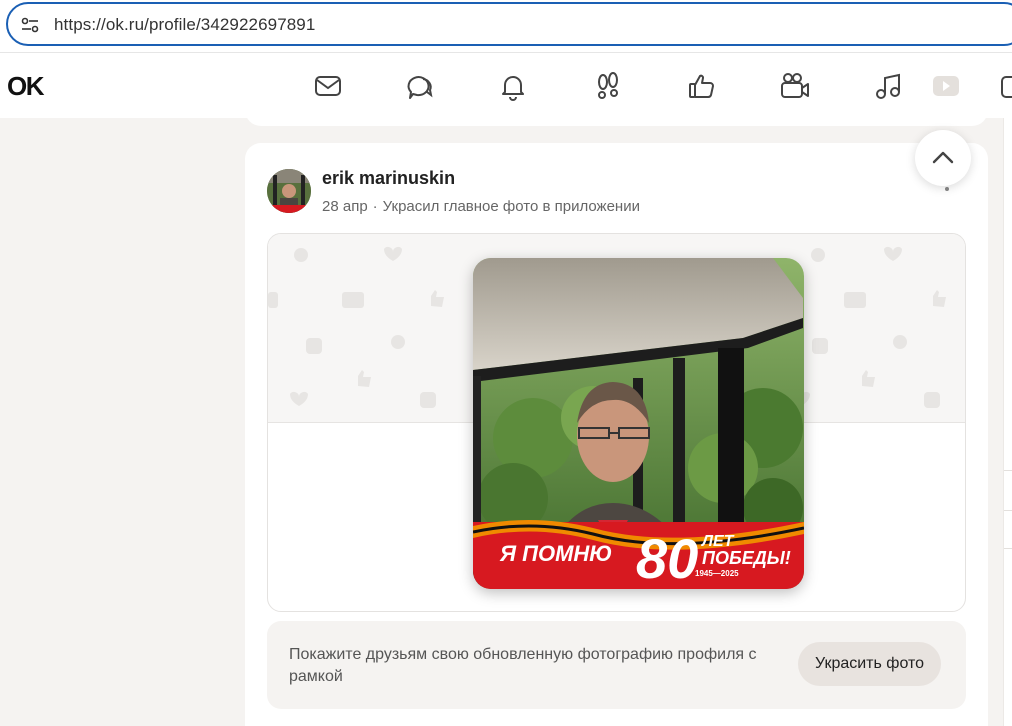  Describe the element at coordinates (513, 86) in the screenshot. I see `bell-icon` at that location.